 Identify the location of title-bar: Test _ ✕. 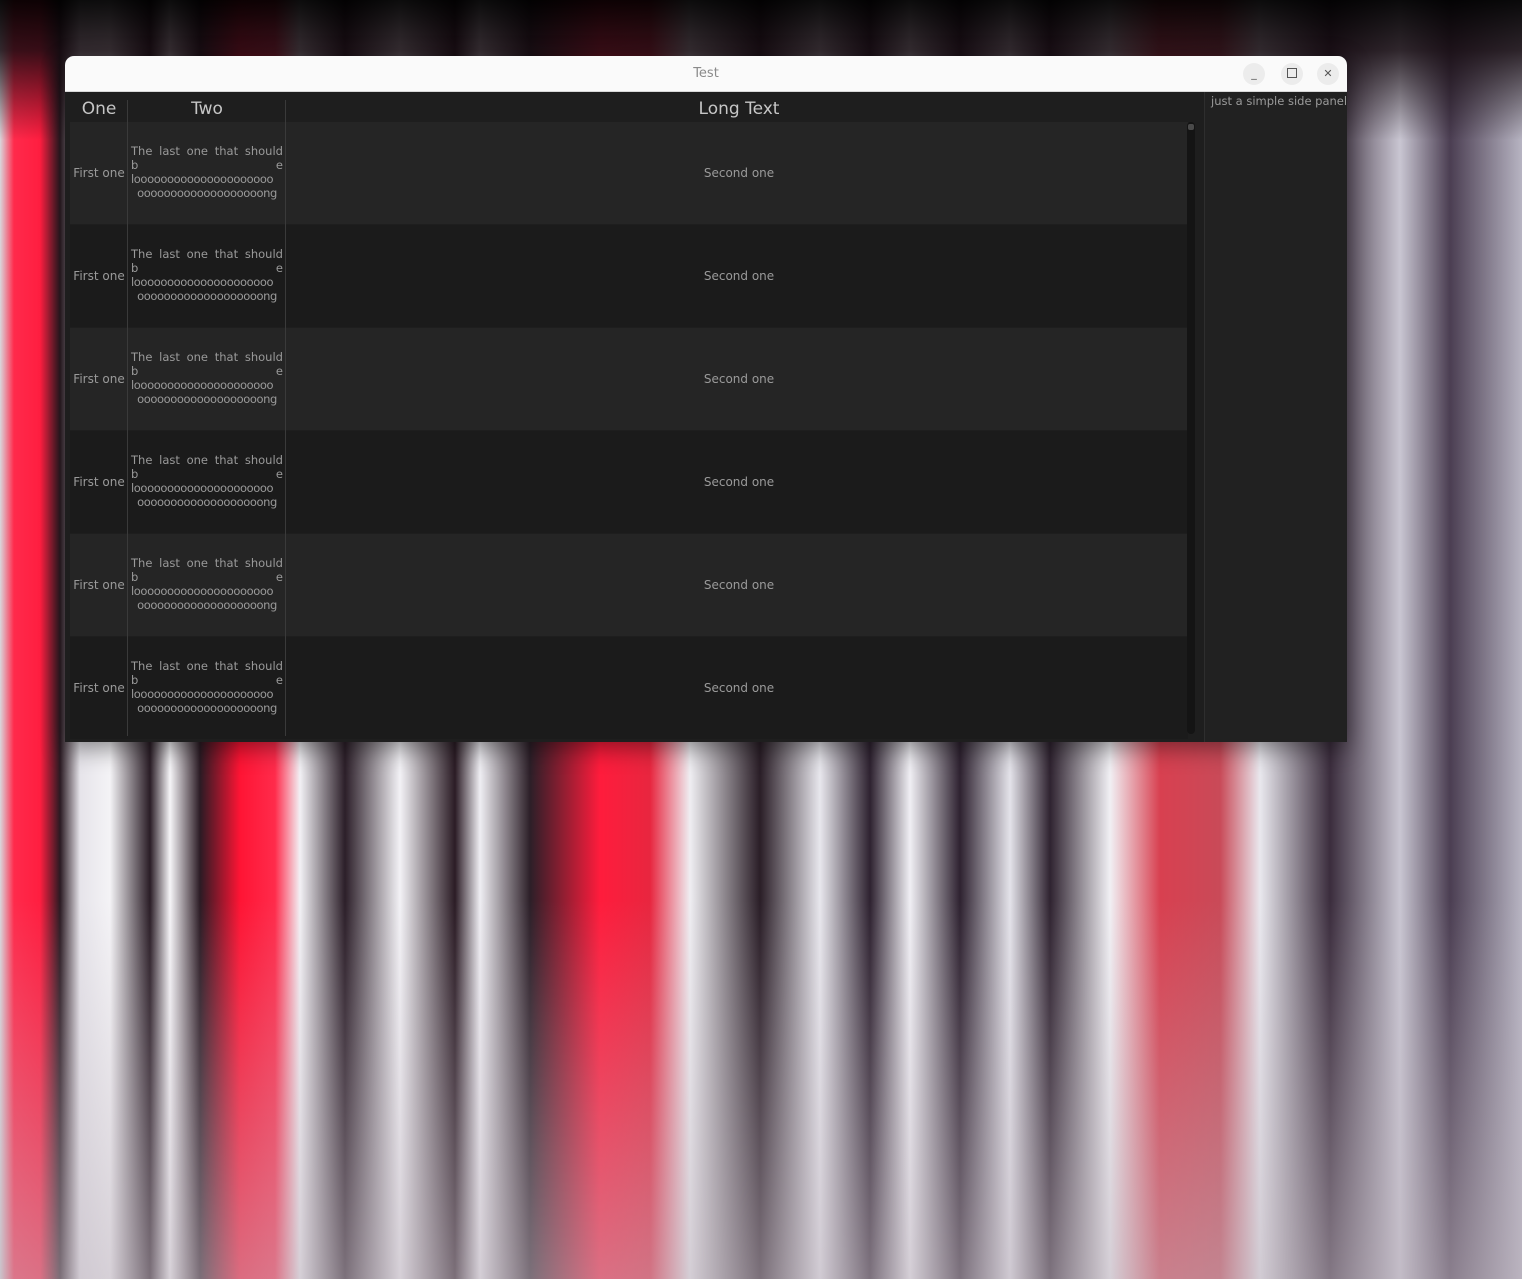
(706, 74).